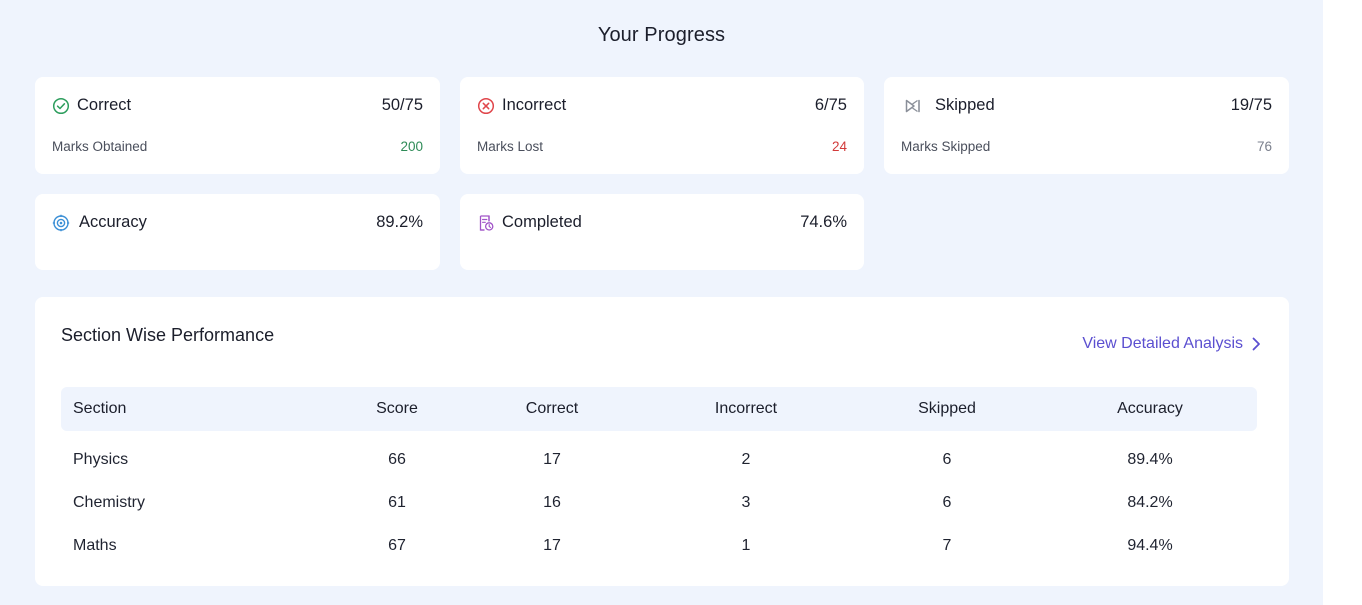 This screenshot has height=605, width=1362. I want to click on incorrect-cell: 2, so click(746, 459).